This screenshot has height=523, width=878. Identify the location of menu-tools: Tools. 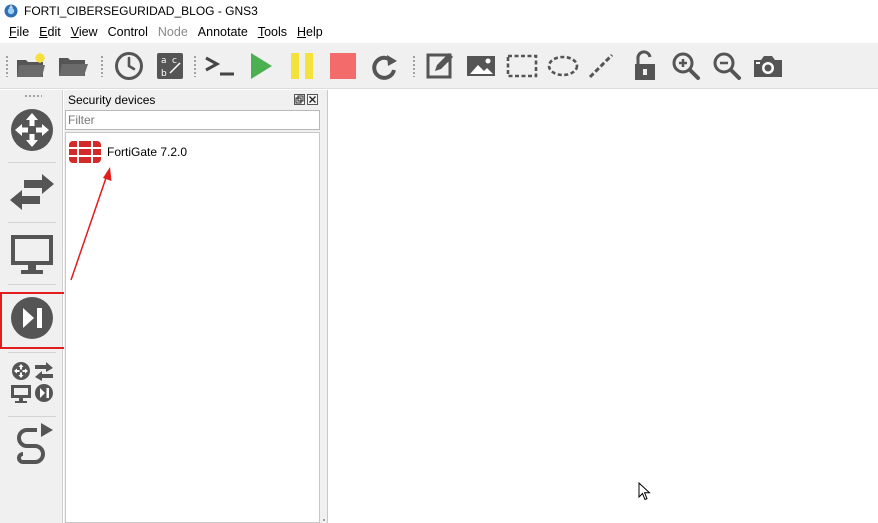
(272, 32).